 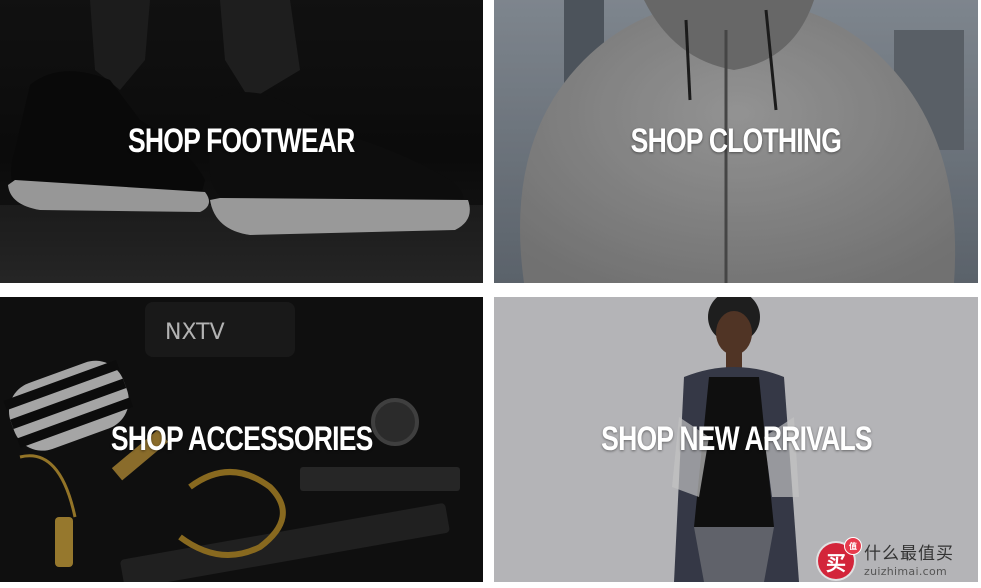 I want to click on shop-footwear-label: SHOP FOOTWEAR, so click(x=241, y=141).